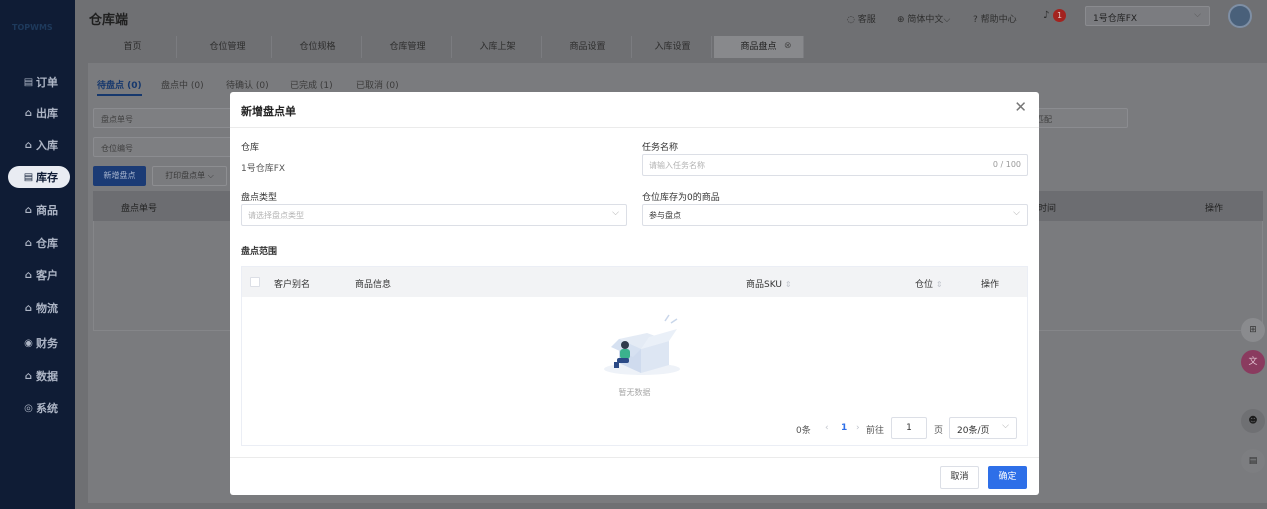 Image resolution: width=1267 pixels, height=509 pixels. What do you see at coordinates (835, 165) in the screenshot?
I see `task-name-input: 请输入任务名称 0 / 100` at bounding box center [835, 165].